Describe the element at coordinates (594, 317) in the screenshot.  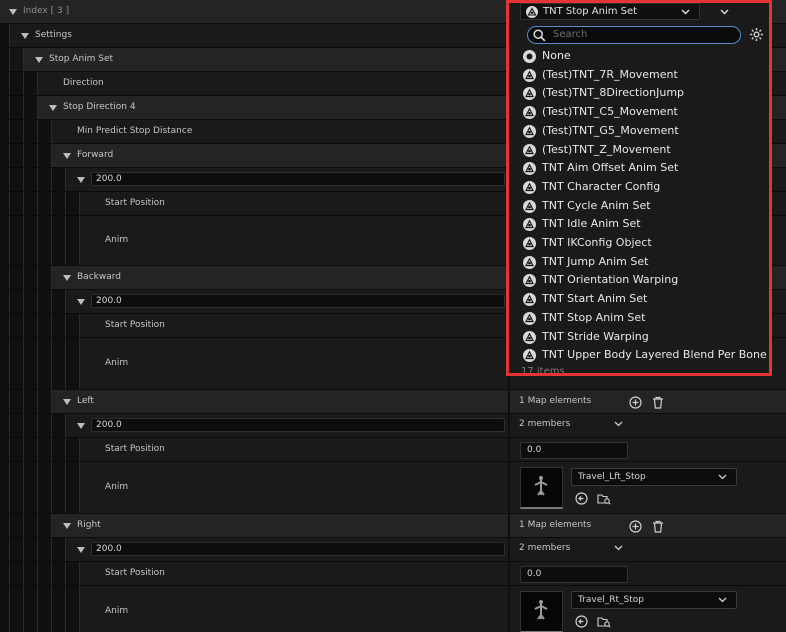
I see `asset-list-item-label: TNT Stop Anim Set` at that location.